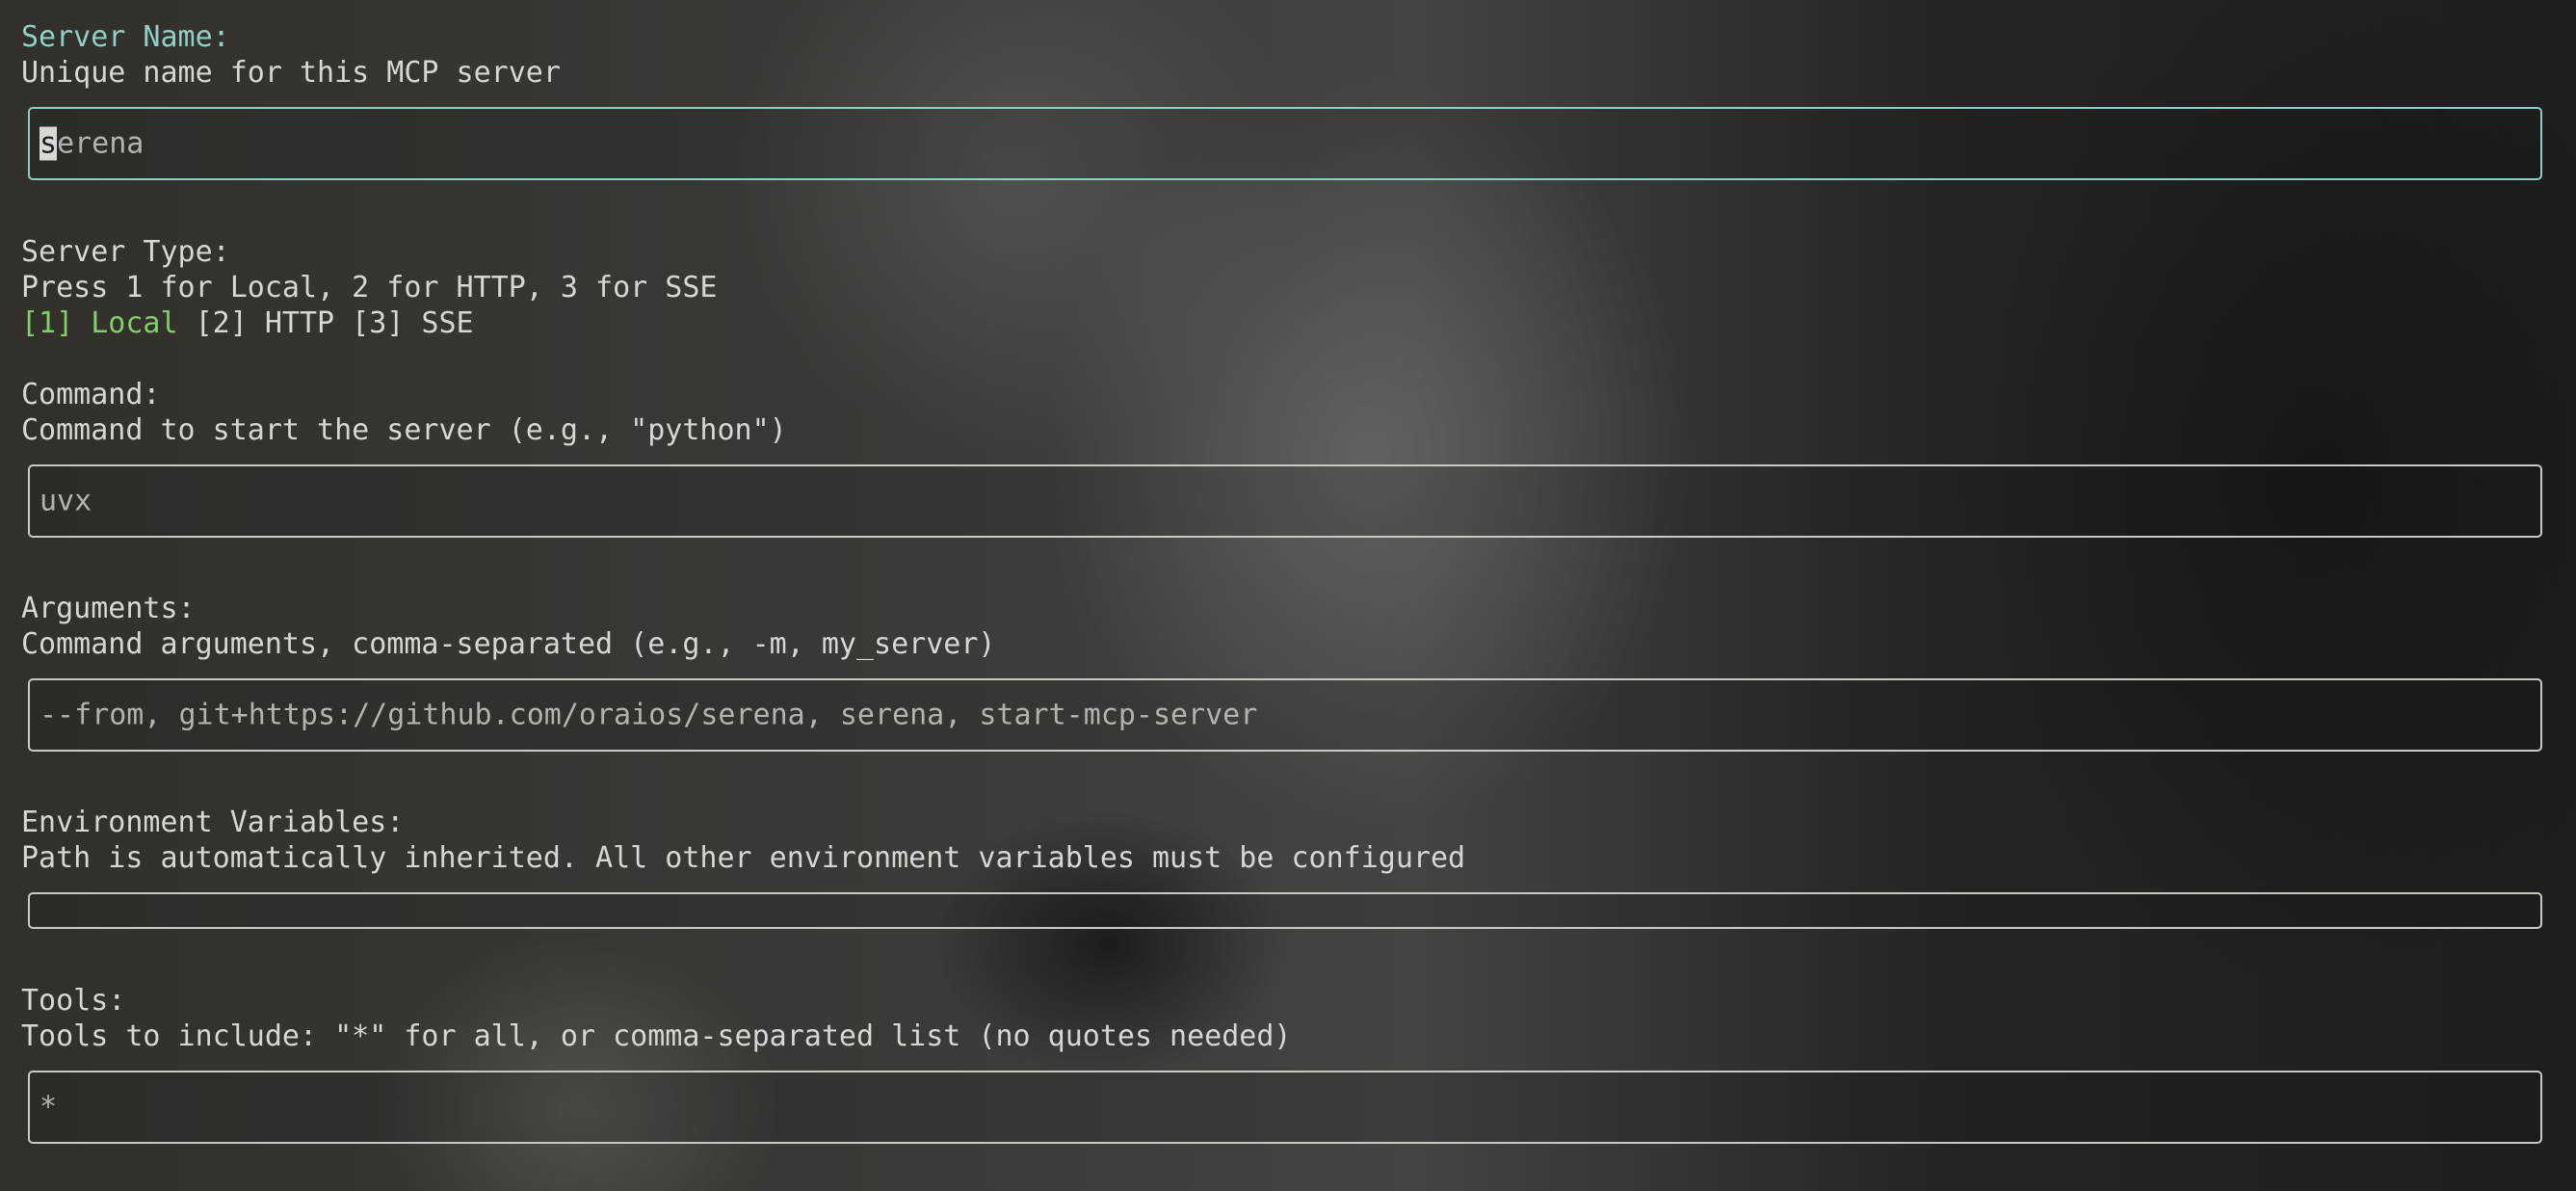 This screenshot has width=2576, height=1191. I want to click on server-name-value: serena, so click(92, 143).